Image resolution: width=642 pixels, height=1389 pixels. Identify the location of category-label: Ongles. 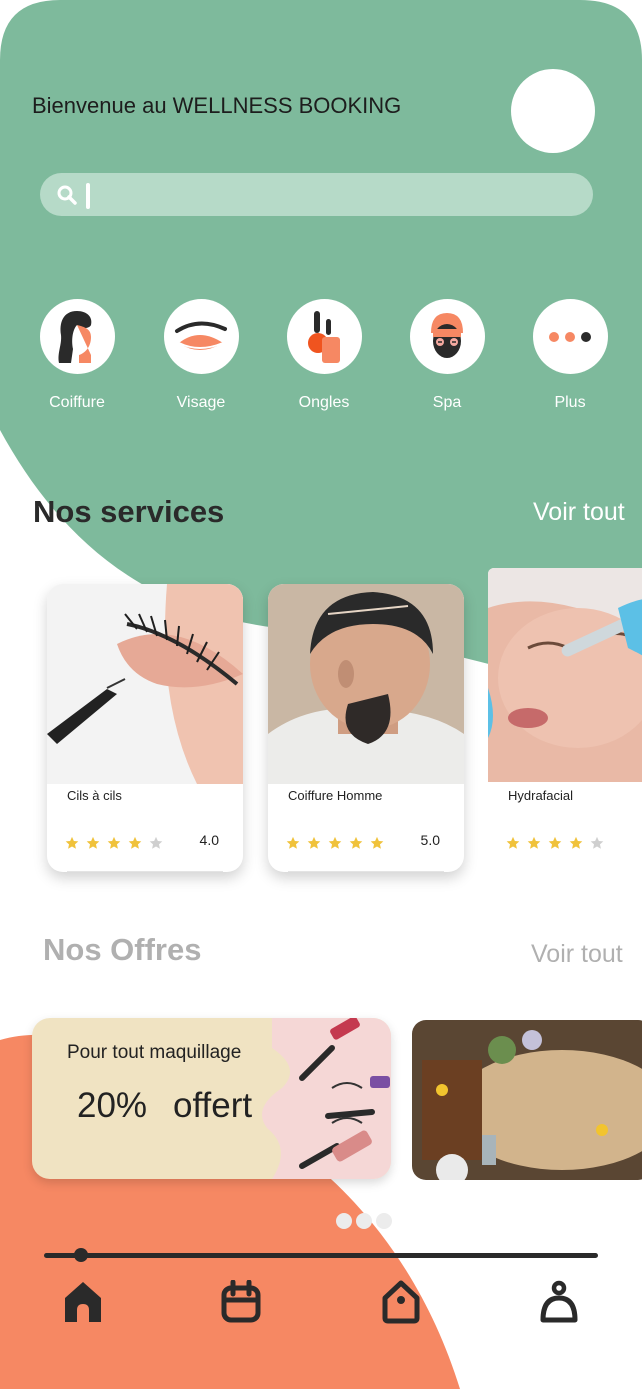
(324, 402).